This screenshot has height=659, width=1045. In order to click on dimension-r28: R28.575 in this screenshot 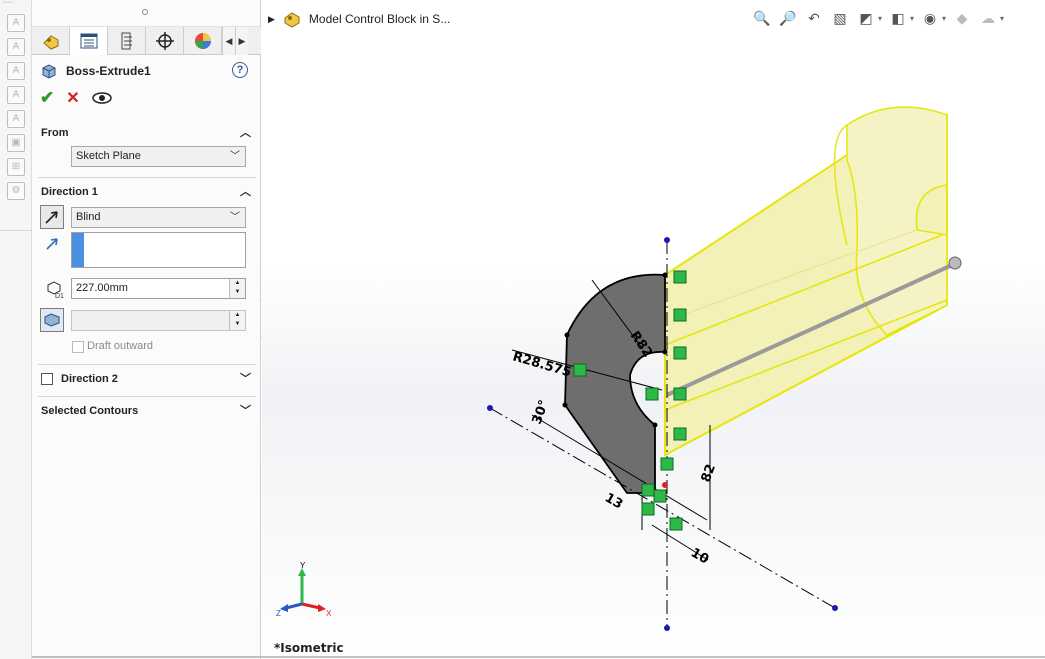, I will do `click(542, 364)`.